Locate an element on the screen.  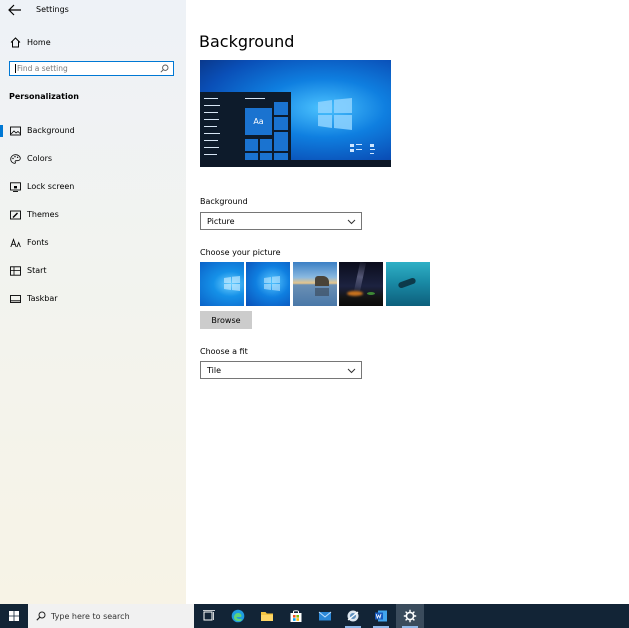
edge-browser-icon is located at coordinates (238, 616).